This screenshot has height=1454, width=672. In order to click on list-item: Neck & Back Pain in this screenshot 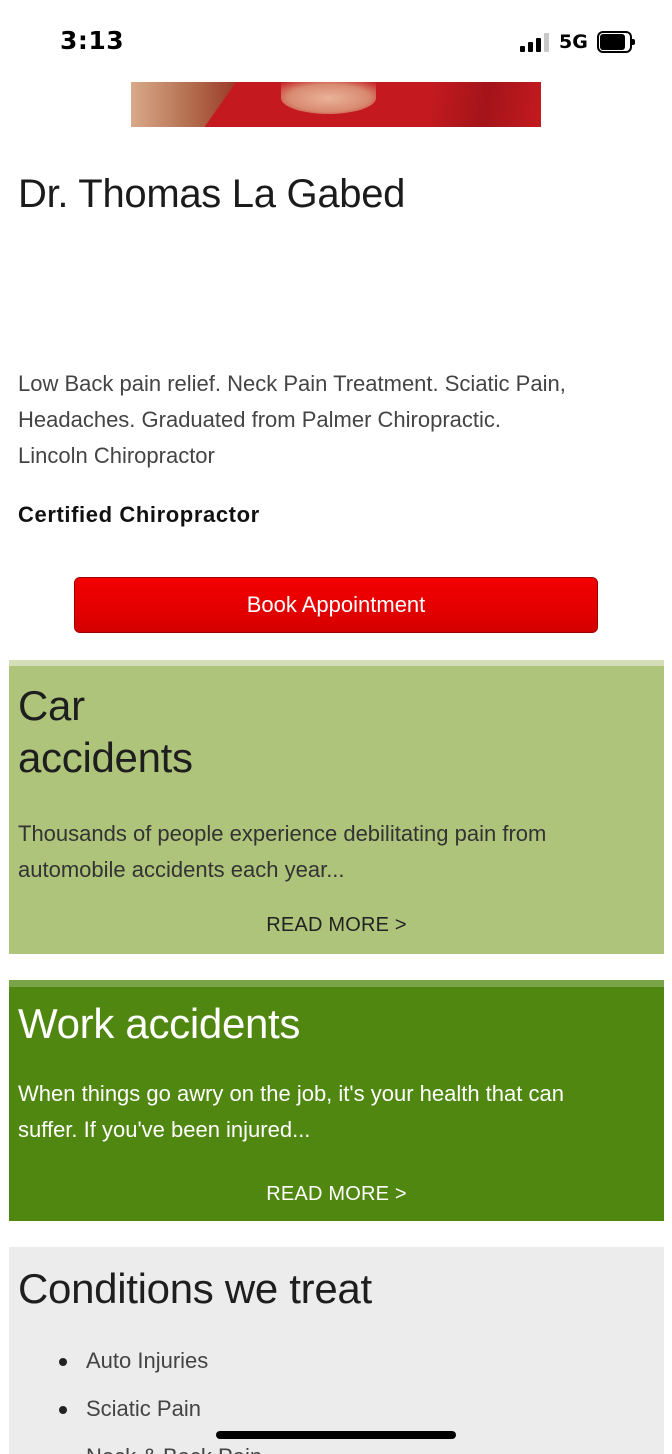, I will do `click(135, 1446)`.